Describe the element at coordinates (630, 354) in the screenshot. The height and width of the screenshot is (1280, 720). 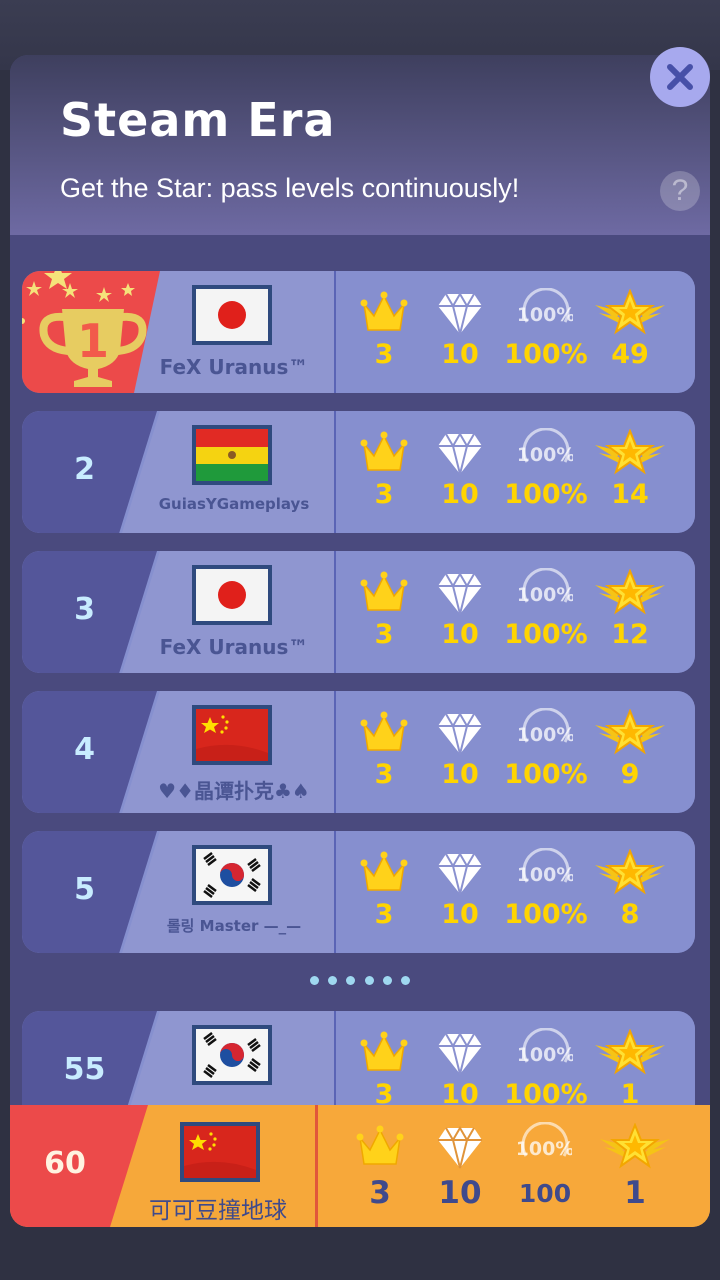
I see `stars-value: 49` at that location.